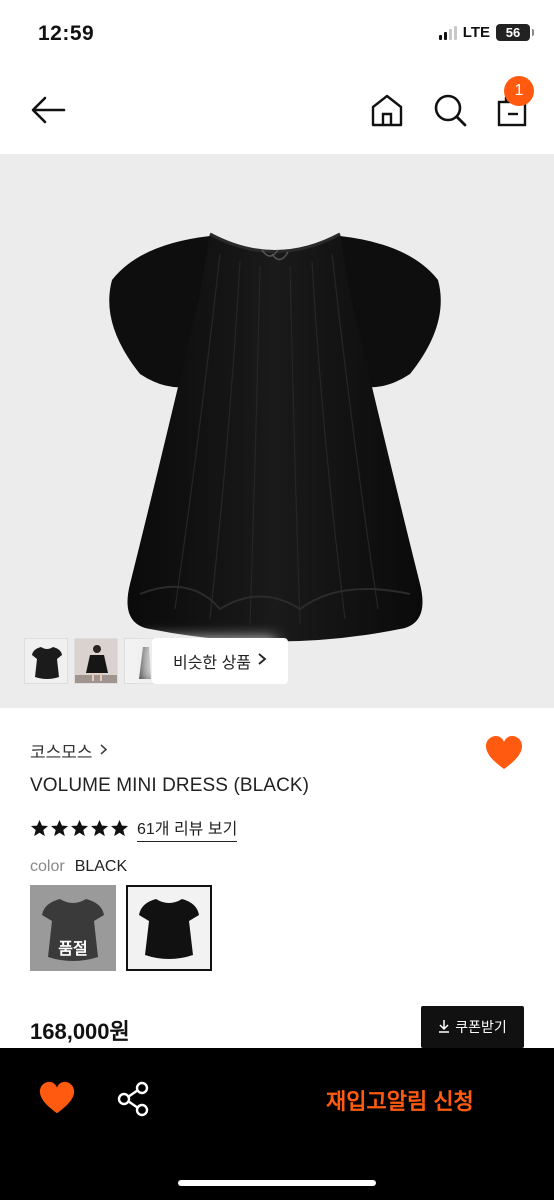  I want to click on color-swatches: 품절, so click(121, 928).